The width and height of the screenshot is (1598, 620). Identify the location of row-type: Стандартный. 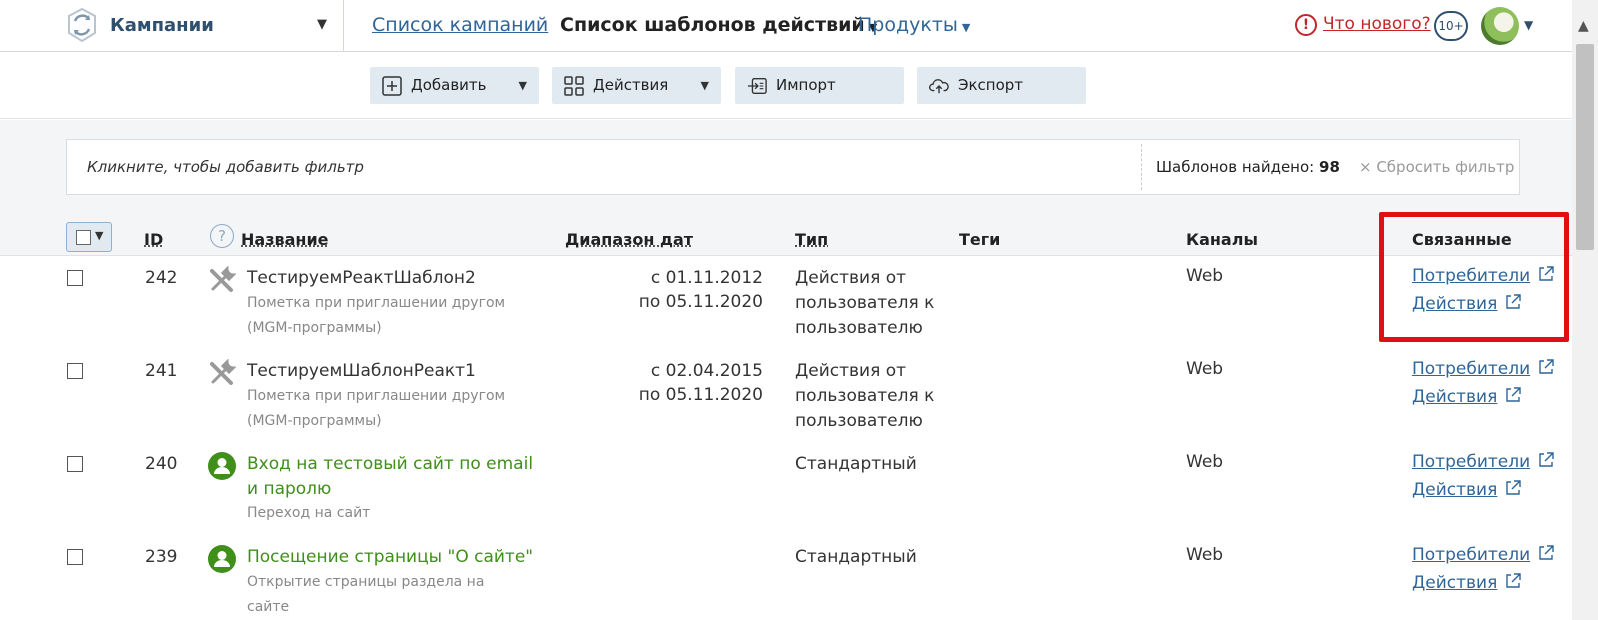
(856, 557).